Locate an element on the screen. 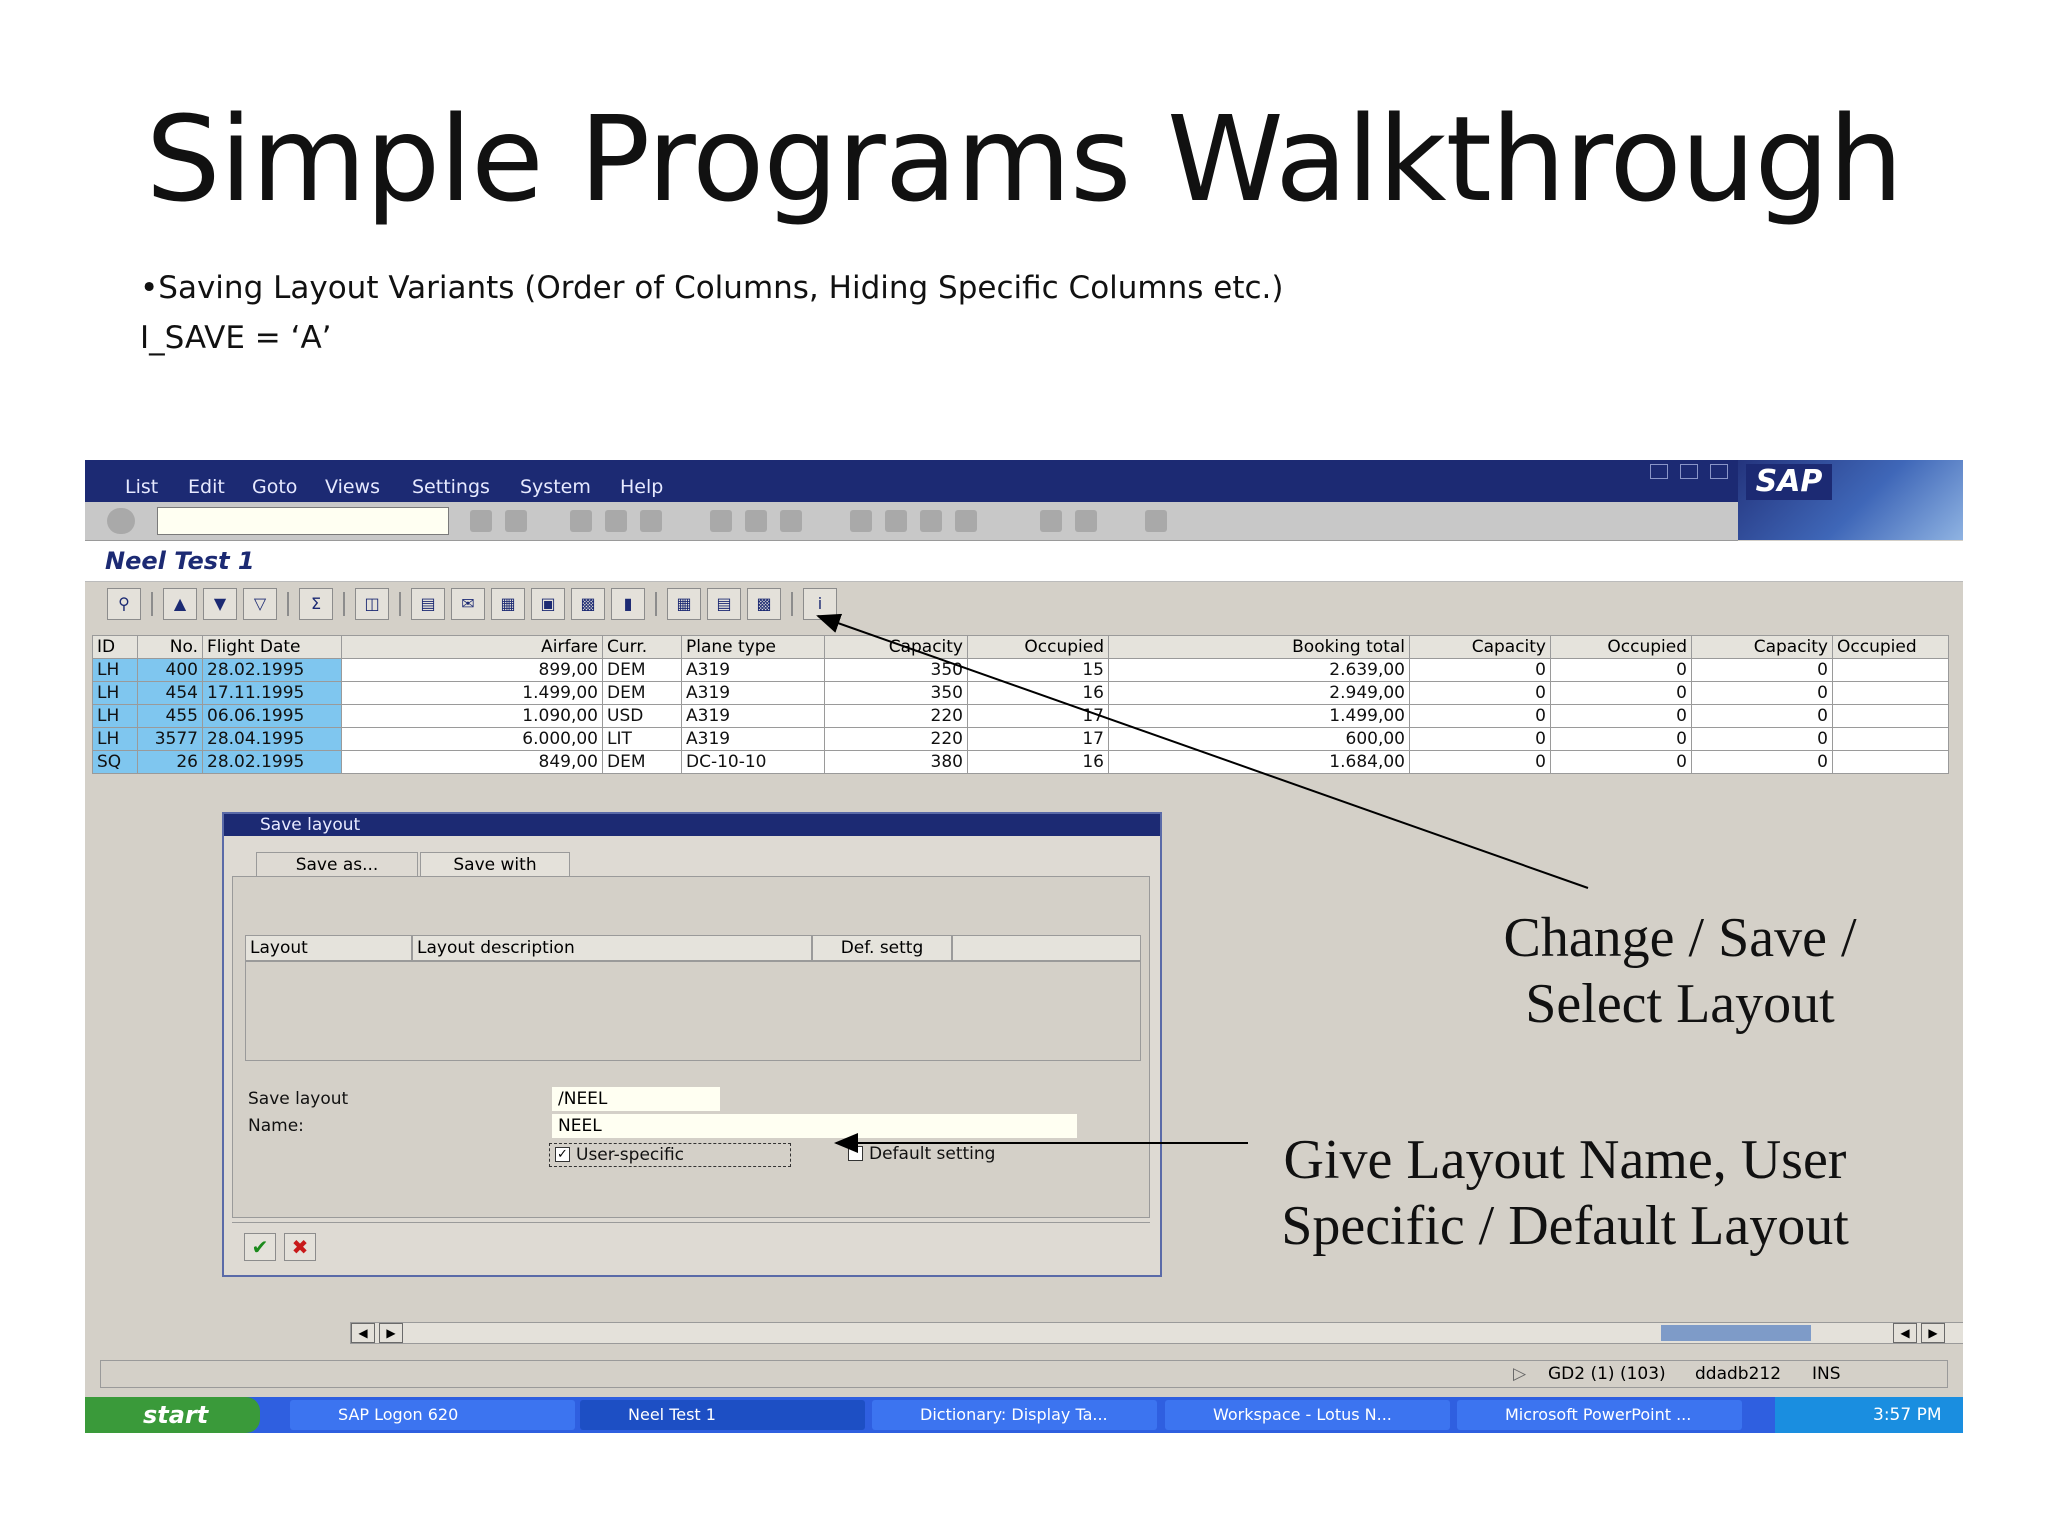  cell-booking-total: 2.949,00 is located at coordinates (1259, 693).